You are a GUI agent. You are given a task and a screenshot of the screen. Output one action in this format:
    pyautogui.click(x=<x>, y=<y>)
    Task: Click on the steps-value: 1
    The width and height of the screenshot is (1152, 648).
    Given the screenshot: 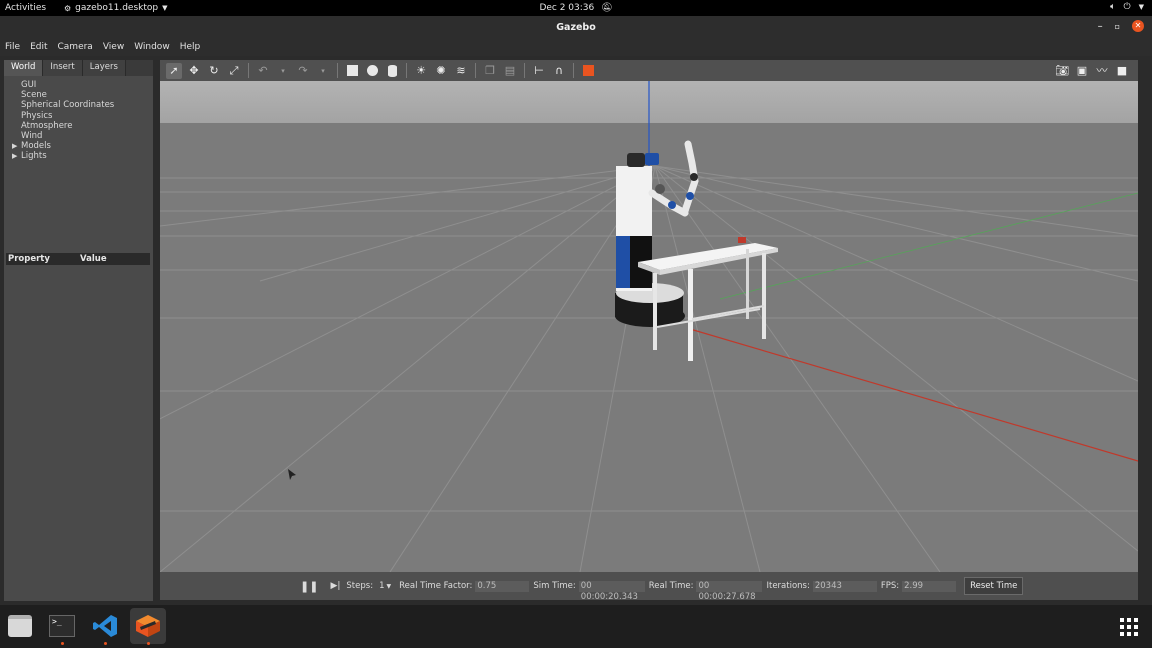 What is the action you would take?
    pyautogui.click(x=381, y=586)
    